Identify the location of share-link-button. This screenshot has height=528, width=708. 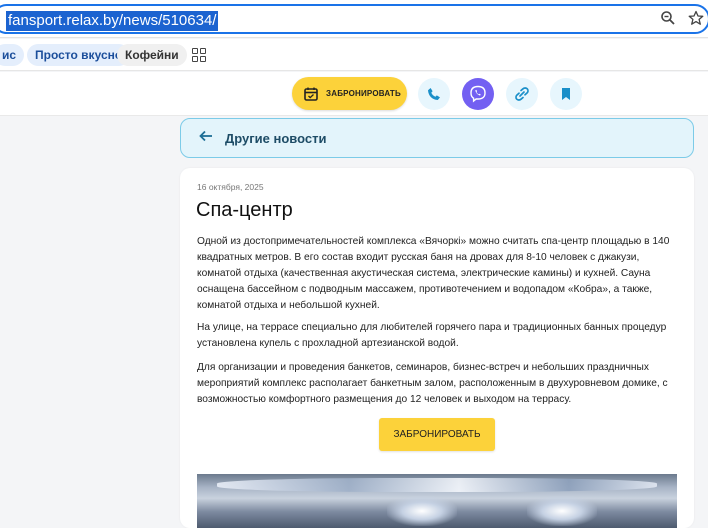
(522, 94).